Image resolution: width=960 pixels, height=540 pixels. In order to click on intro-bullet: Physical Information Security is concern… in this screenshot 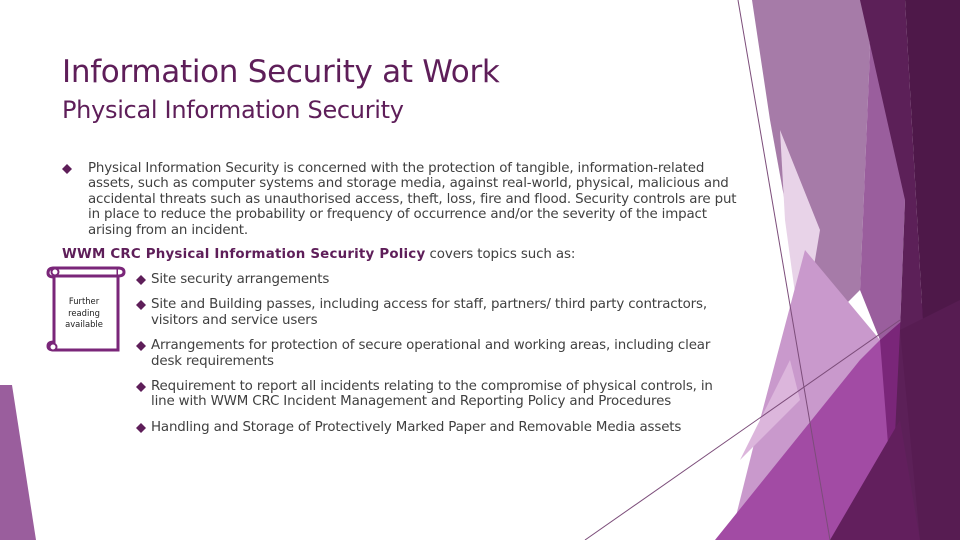, I will do `click(402, 199)`.